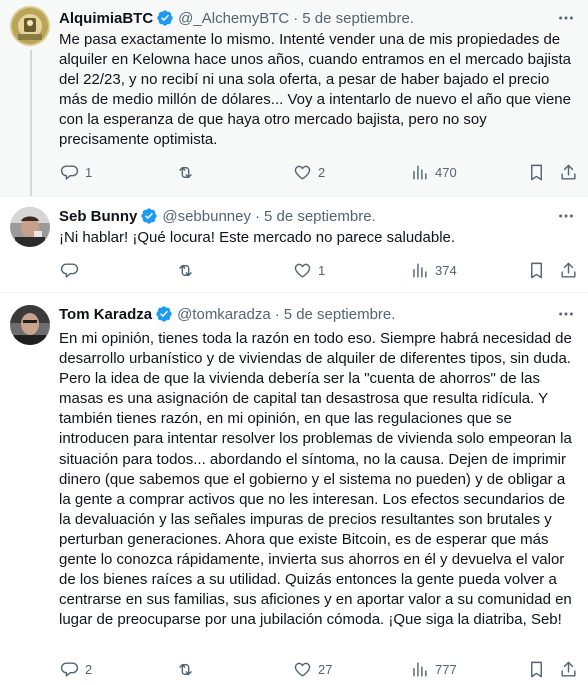 This screenshot has height=685, width=588. Describe the element at coordinates (98, 216) in the screenshot. I see `author-name: Seb Bunny` at that location.